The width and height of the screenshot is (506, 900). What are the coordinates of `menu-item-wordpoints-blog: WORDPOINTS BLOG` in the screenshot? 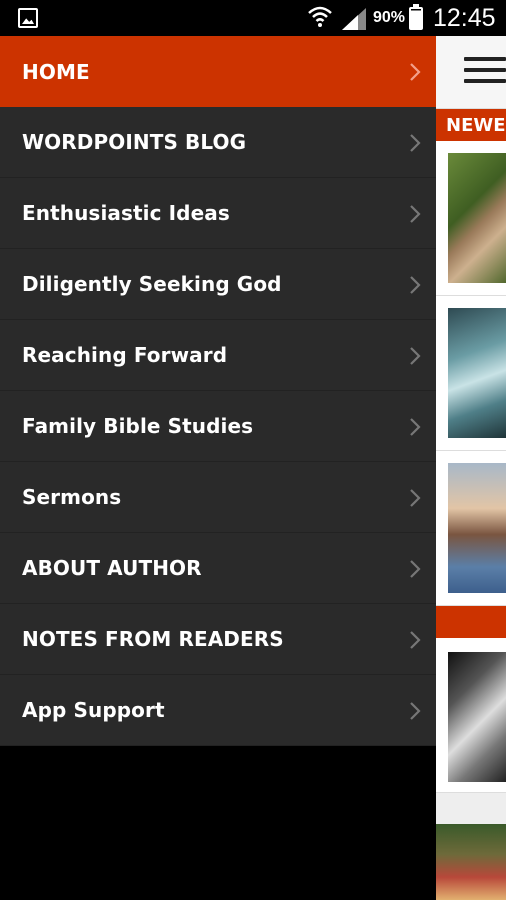 It's located at (218, 142).